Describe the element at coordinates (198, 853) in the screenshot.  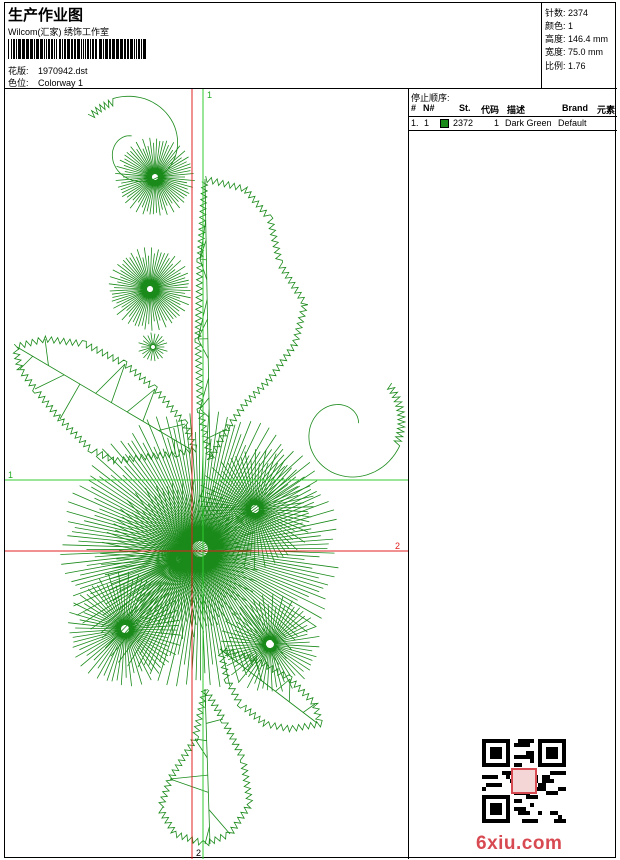
I see `guide-label-v2: 2` at that location.